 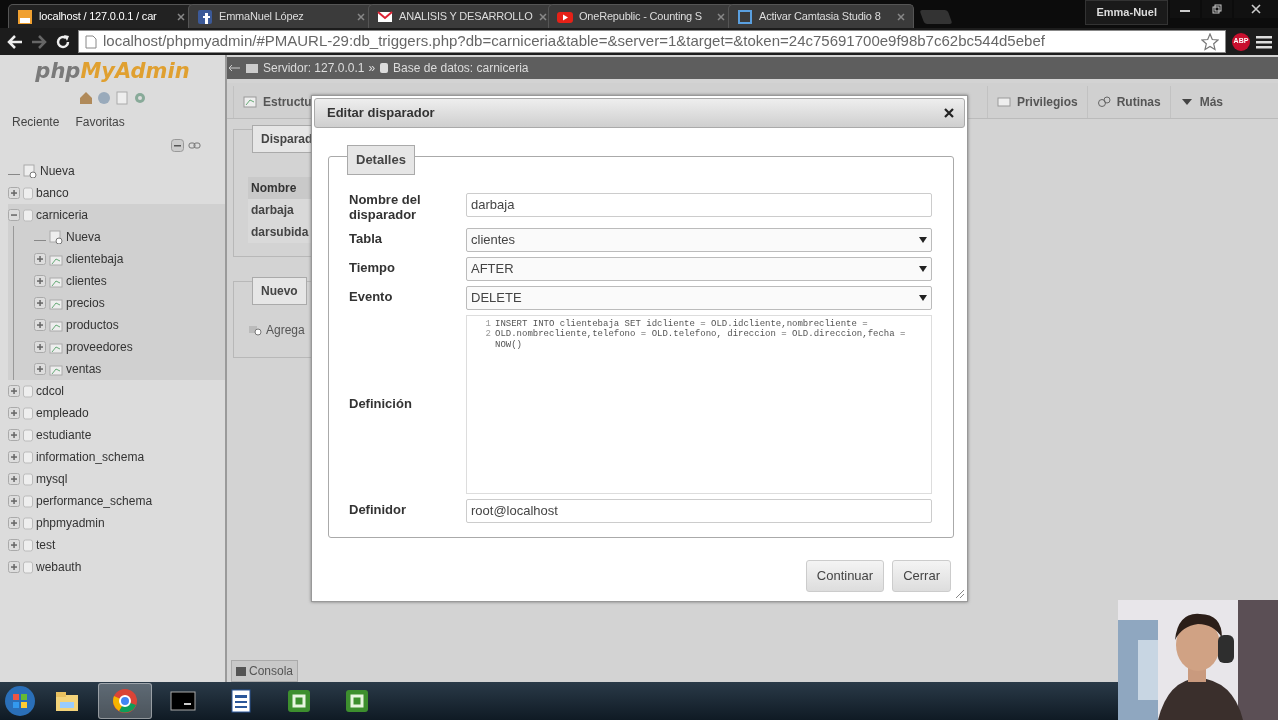 I want to click on breadcrumb-link: Base de datos: carniceria, so click(x=461, y=68).